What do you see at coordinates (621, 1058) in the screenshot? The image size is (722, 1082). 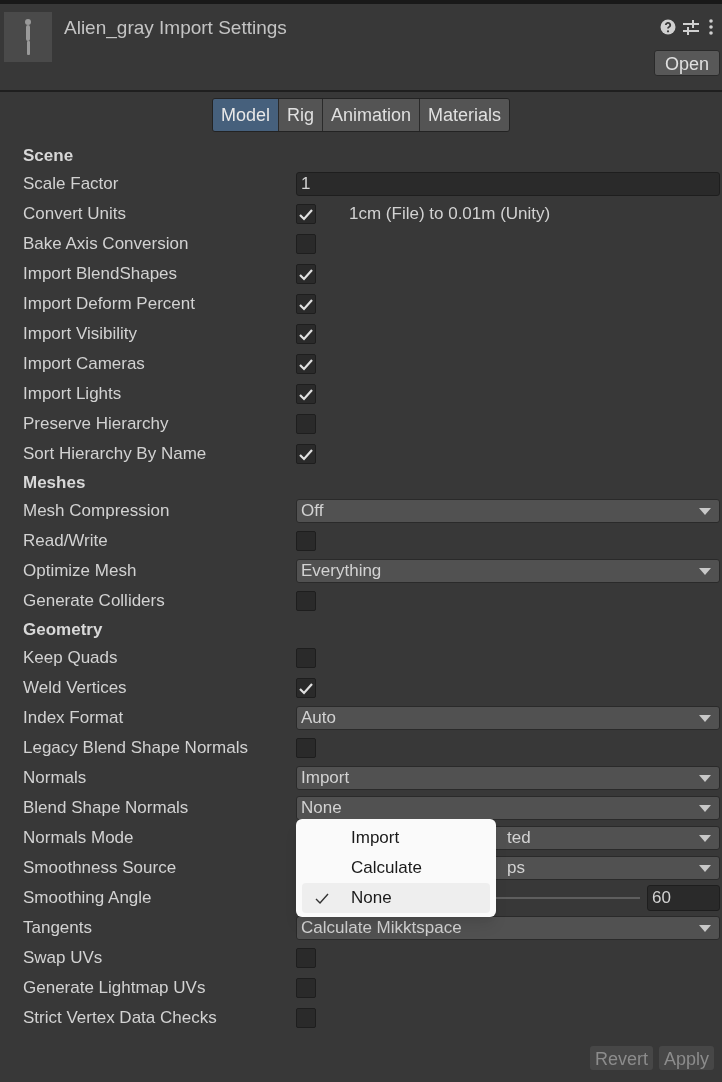 I see `footer-button: Revert` at bounding box center [621, 1058].